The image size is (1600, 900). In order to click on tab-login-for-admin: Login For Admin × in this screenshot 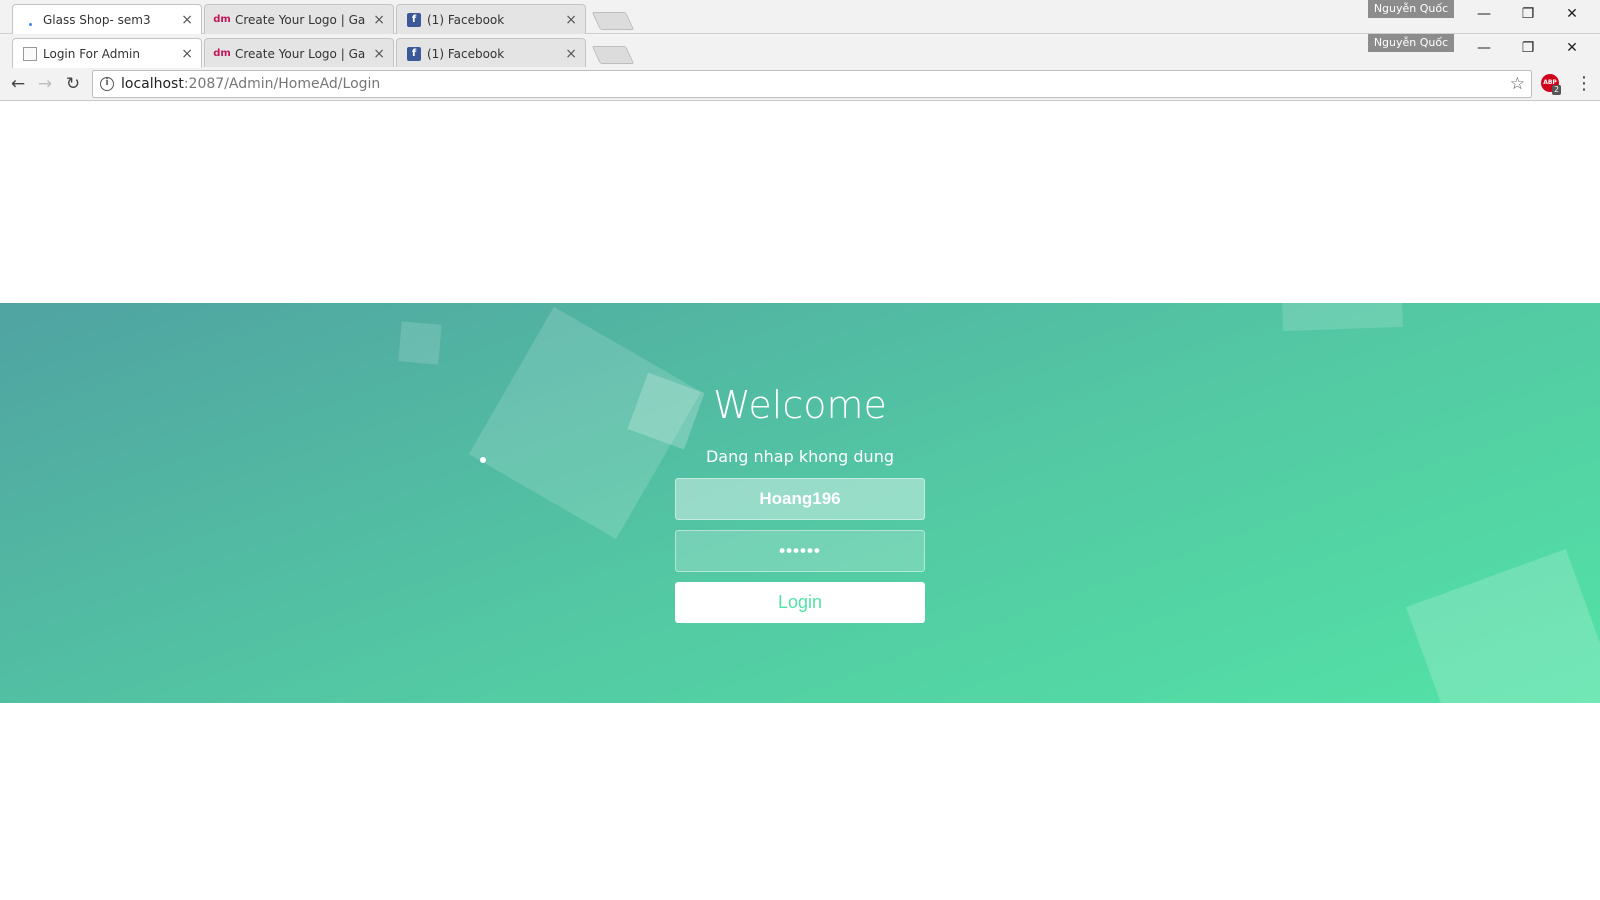, I will do `click(107, 53)`.